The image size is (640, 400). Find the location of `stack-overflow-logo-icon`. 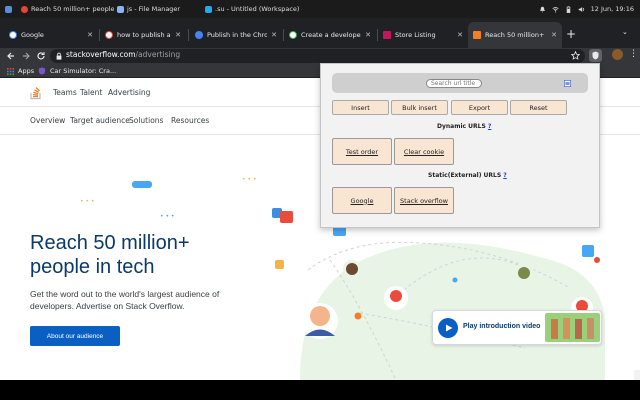

stack-overflow-logo-icon is located at coordinates (36, 92).